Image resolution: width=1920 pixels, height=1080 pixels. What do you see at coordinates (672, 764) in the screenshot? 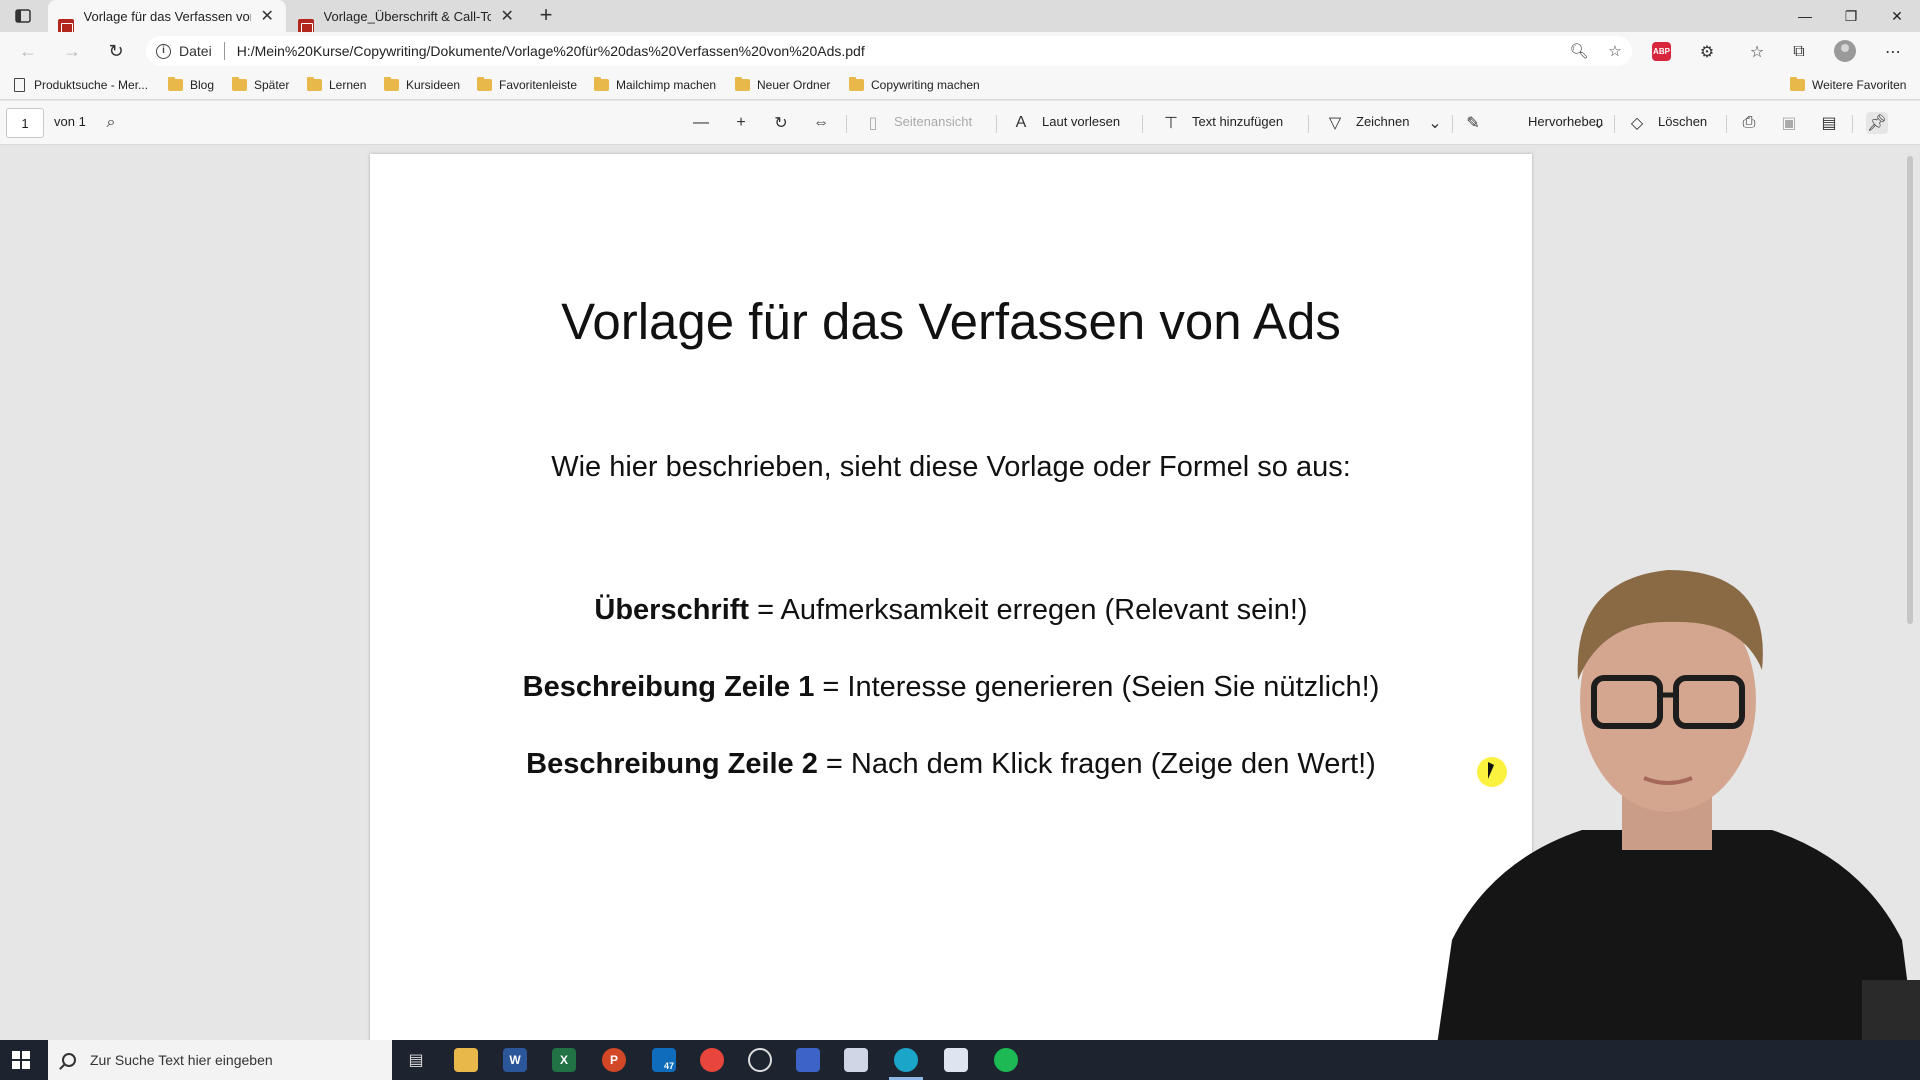
I see `formula-label: Beschreibung Zeile 2` at bounding box center [672, 764].